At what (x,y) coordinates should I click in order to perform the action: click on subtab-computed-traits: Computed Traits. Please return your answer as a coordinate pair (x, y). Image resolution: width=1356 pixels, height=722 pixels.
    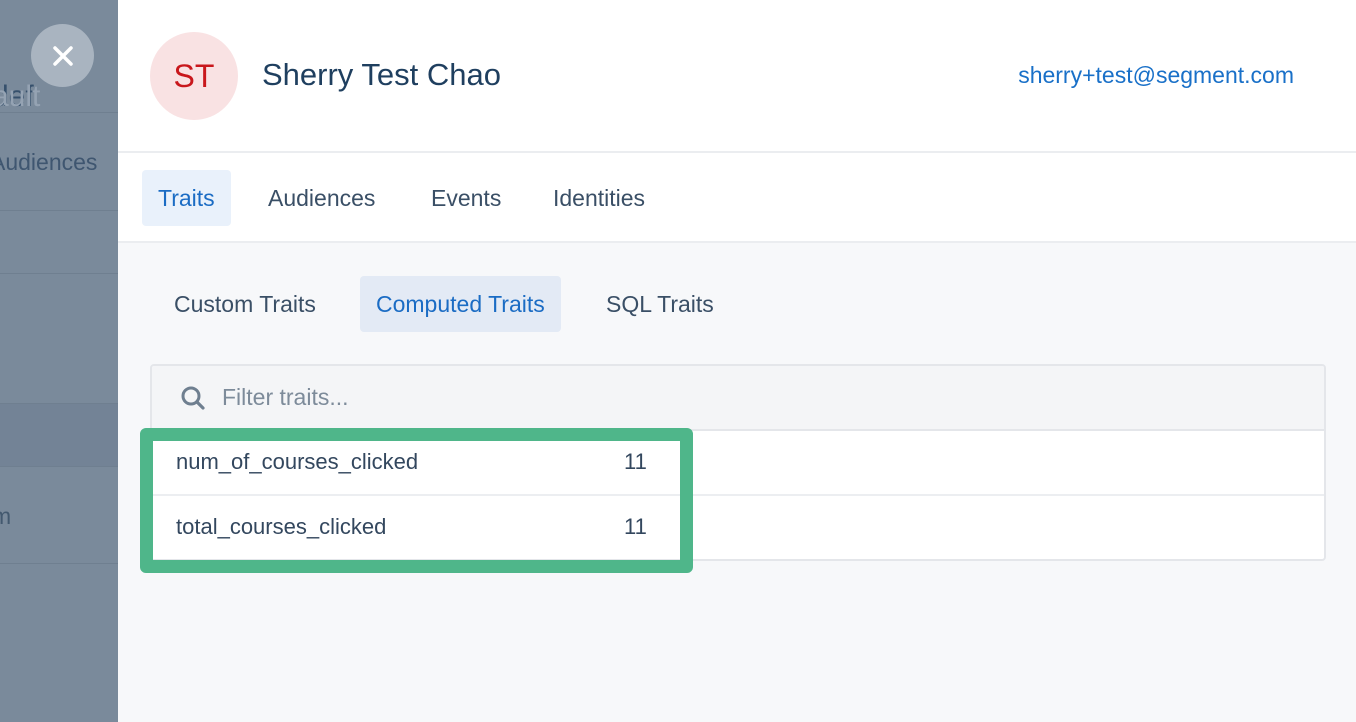
    Looking at the image, I should click on (460, 304).